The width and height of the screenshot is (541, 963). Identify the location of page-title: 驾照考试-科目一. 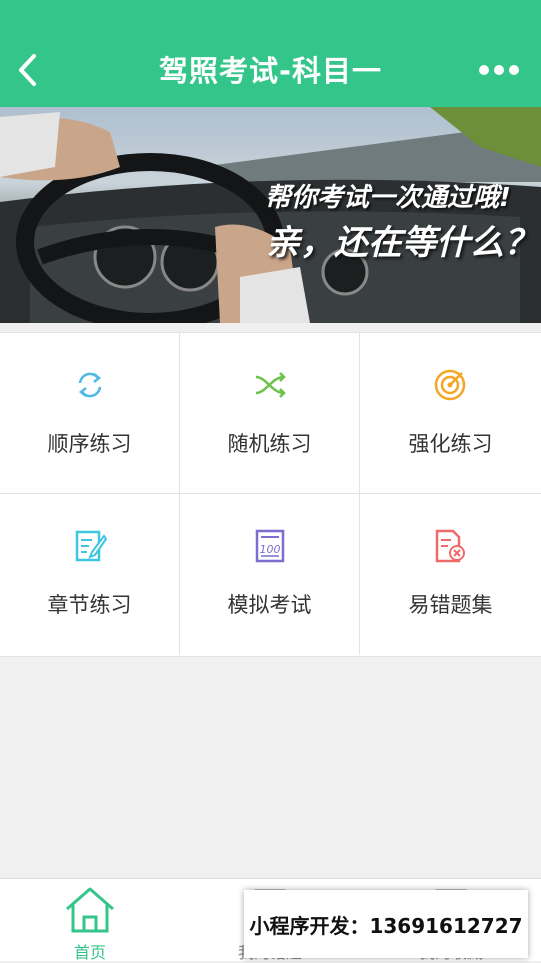
(270, 71).